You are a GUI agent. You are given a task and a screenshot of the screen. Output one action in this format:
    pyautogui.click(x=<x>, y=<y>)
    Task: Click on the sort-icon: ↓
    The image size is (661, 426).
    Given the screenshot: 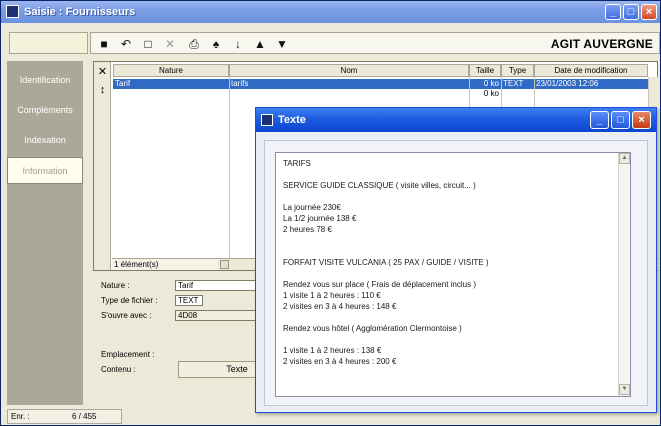 What is the action you would take?
    pyautogui.click(x=238, y=44)
    